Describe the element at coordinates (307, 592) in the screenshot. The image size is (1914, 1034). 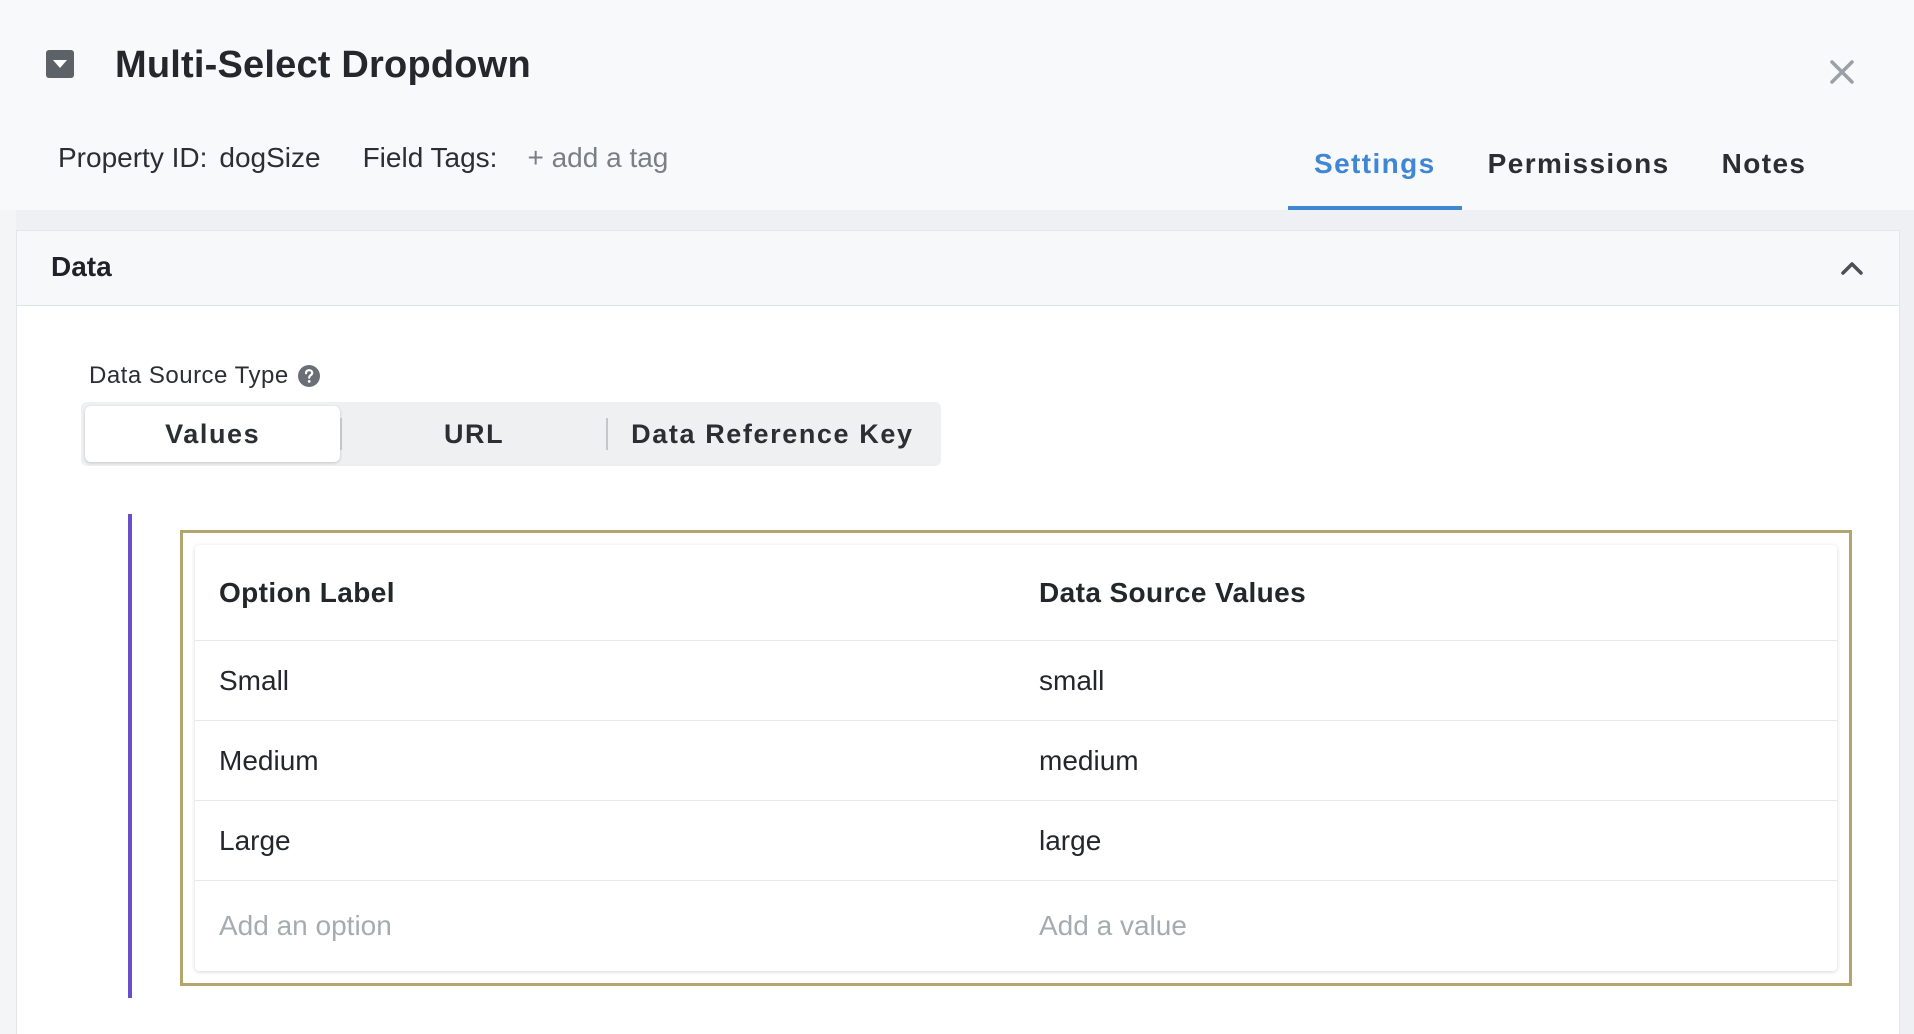
I see `column-header-option-label: Option Label` at that location.